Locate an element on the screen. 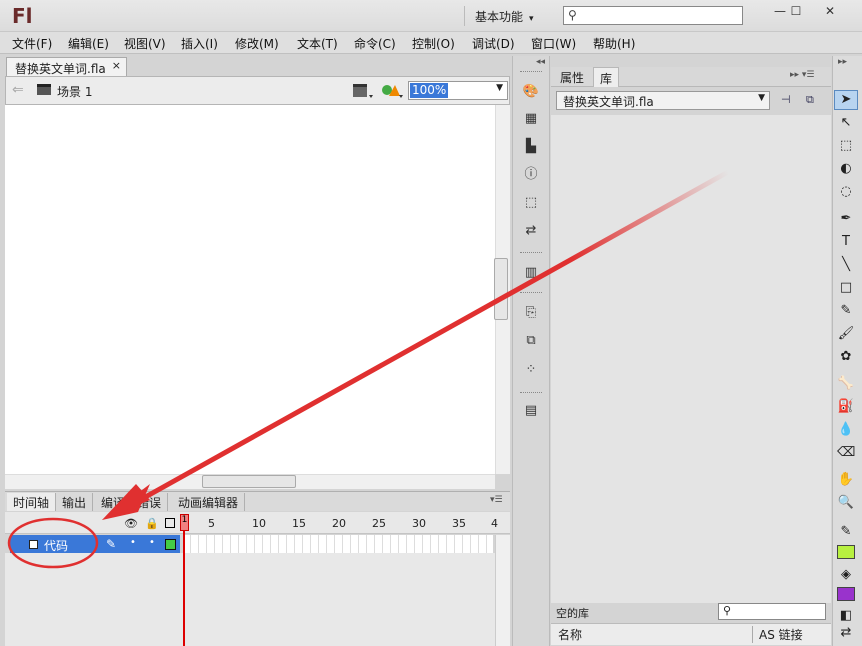 The height and width of the screenshot is (646, 862). tab-timeline: 时间轴 is located at coordinates (32, 502).